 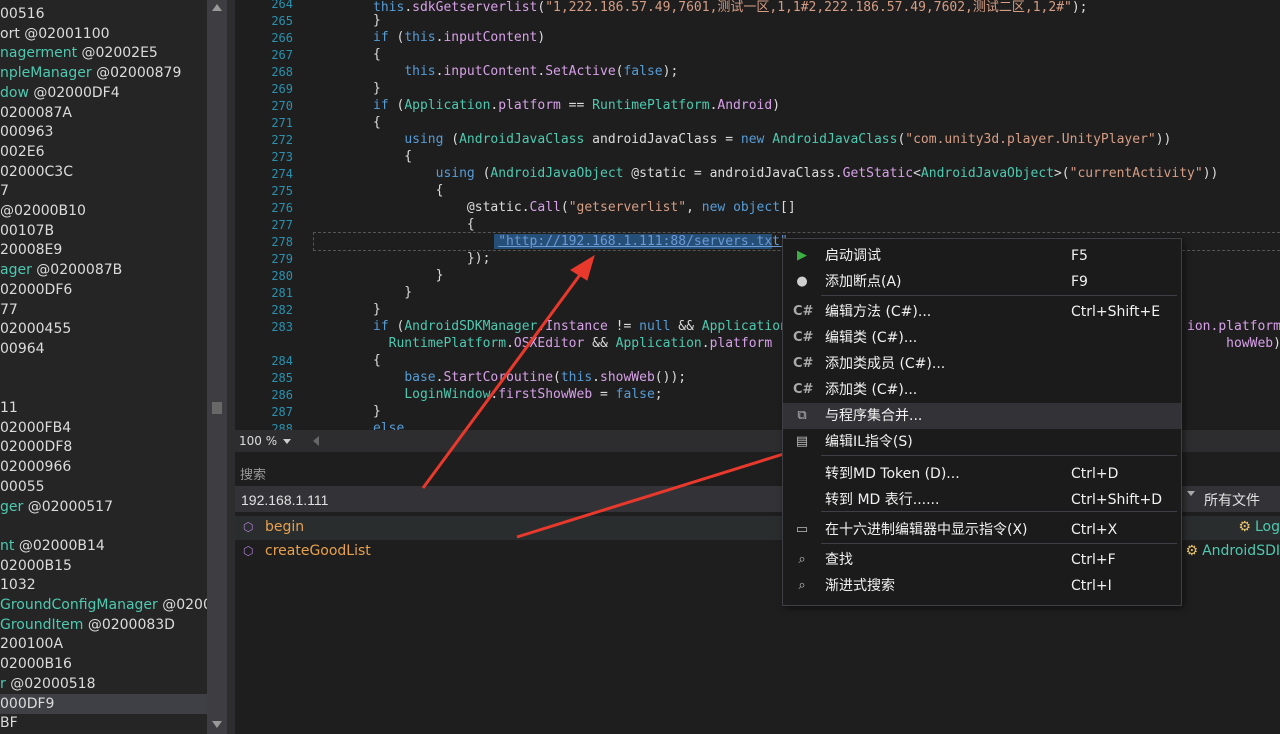 I want to click on menu-item: ⌕ 查找 Ctrl+F, so click(x=982, y=560).